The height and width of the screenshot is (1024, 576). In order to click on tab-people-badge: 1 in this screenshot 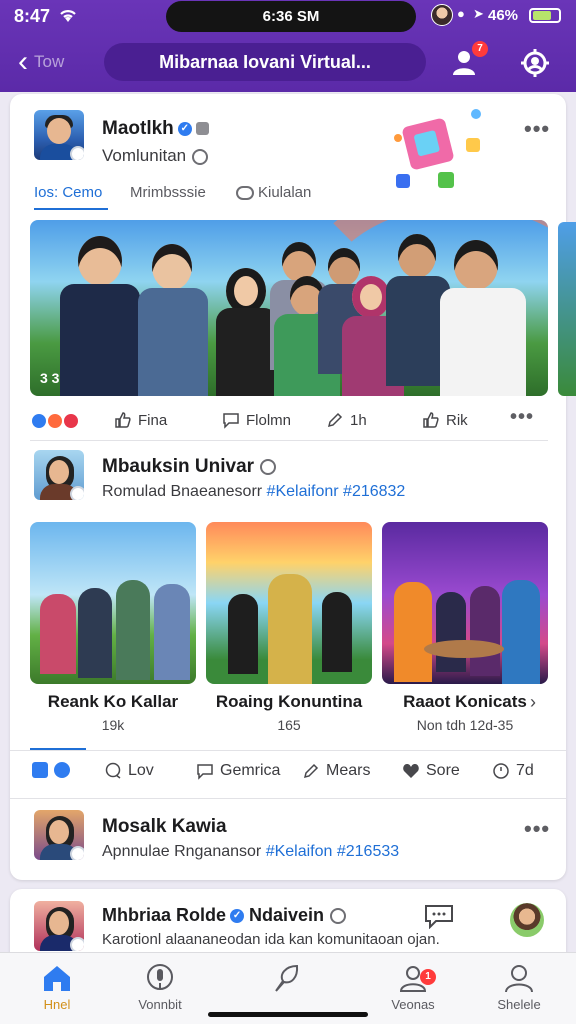, I will do `click(428, 977)`.